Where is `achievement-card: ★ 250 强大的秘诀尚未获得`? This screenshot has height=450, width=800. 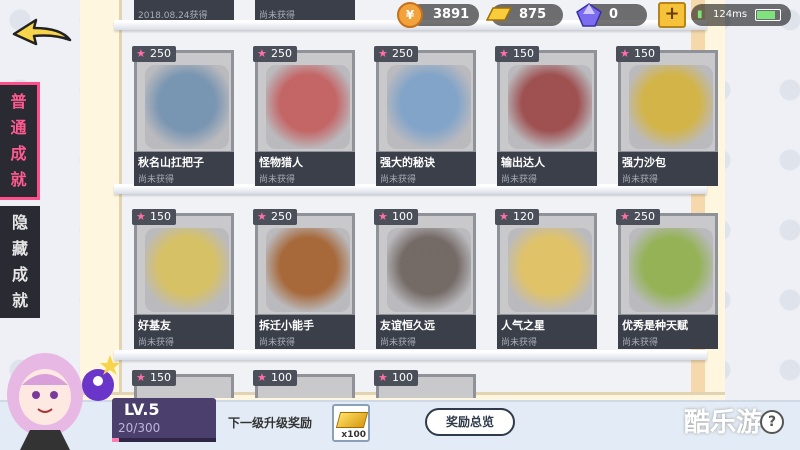 achievement-card: ★ 250 强大的秘诀尚未获得 is located at coordinates (425, 116).